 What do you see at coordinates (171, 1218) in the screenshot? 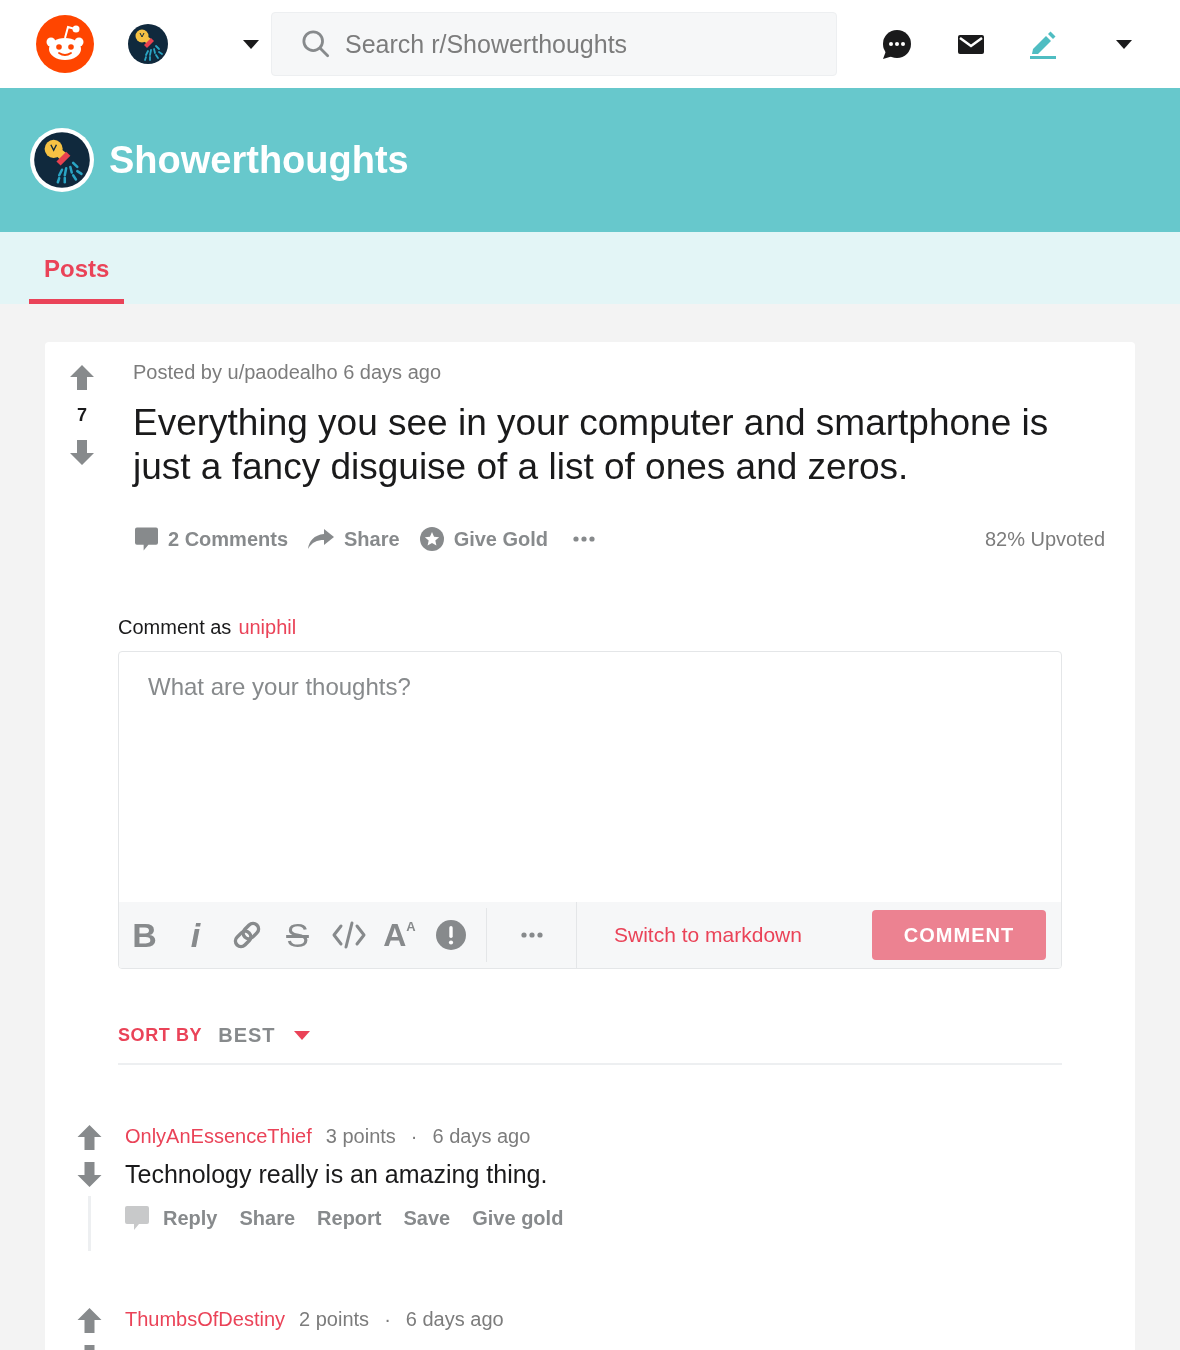
I see `reply-button: Reply` at bounding box center [171, 1218].